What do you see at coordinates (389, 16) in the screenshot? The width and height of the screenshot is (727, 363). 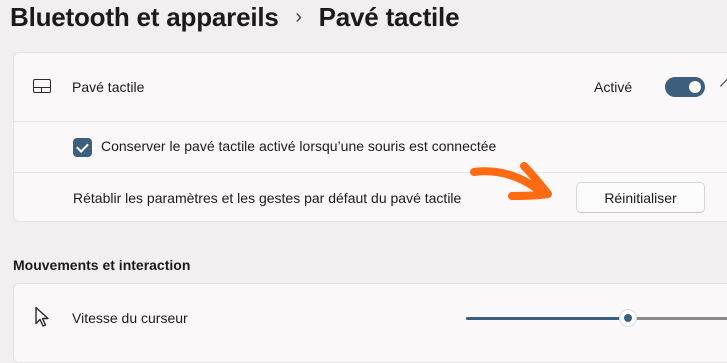 I see `page-title: Pavé tactile` at bounding box center [389, 16].